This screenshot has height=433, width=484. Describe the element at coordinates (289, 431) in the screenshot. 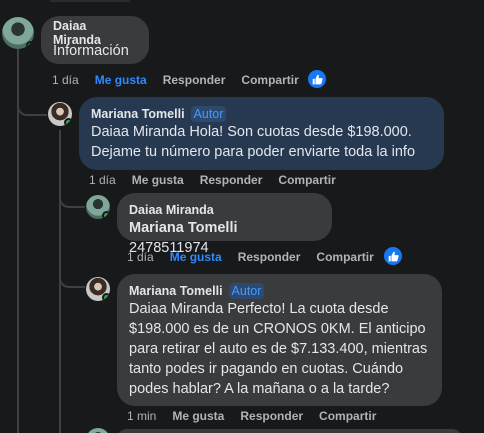

I see `comment-bubble` at that location.